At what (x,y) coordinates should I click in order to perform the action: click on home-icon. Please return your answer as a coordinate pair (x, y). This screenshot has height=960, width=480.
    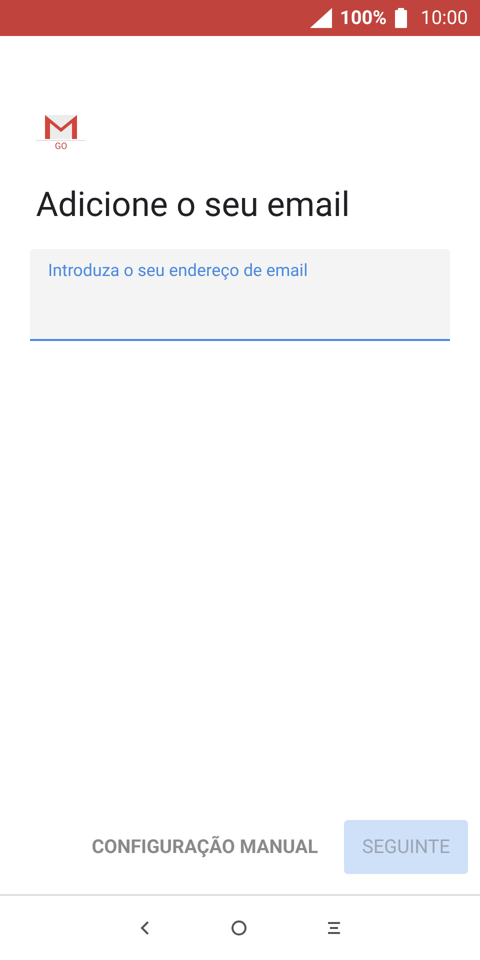
    Looking at the image, I should click on (239, 928).